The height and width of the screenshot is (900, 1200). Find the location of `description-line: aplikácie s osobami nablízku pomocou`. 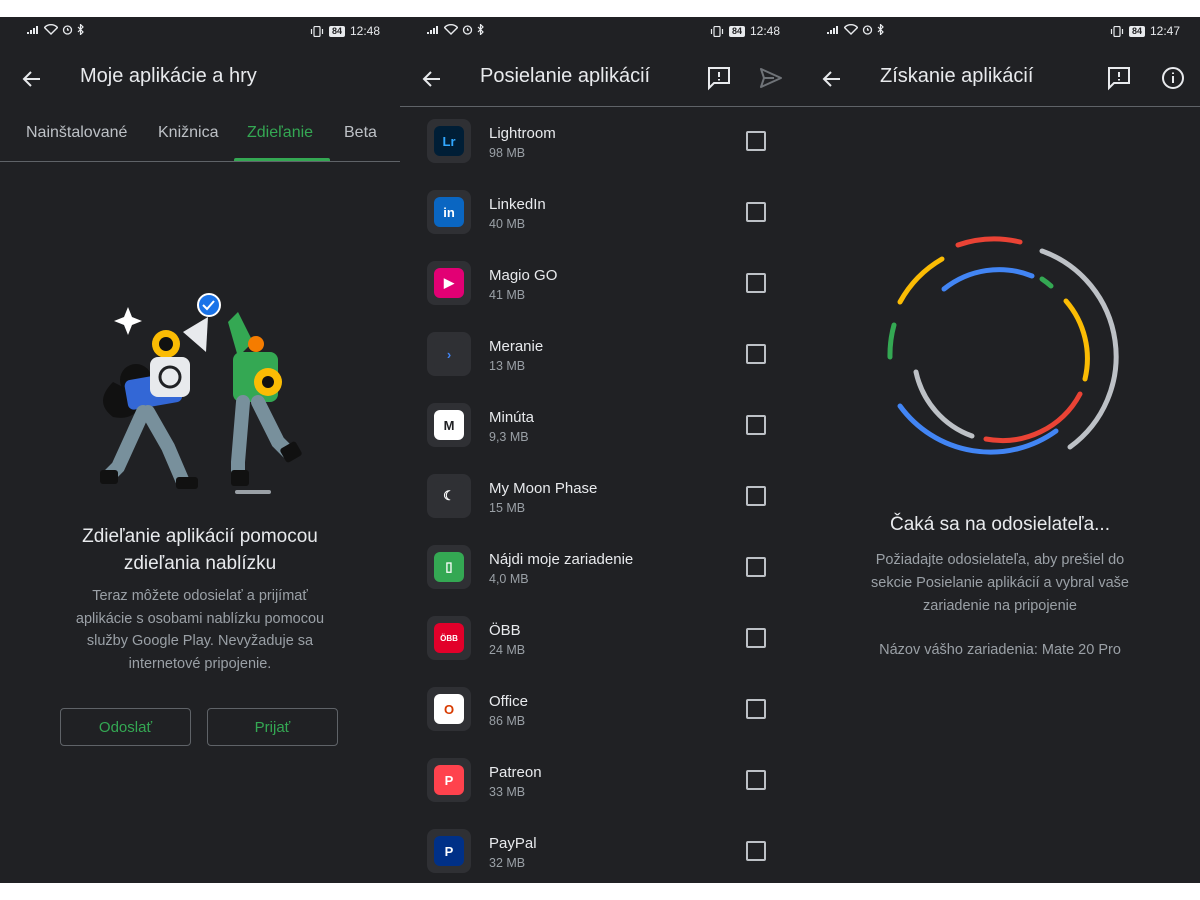

description-line: aplikácie s osobami nablízku pomocou is located at coordinates (200, 618).